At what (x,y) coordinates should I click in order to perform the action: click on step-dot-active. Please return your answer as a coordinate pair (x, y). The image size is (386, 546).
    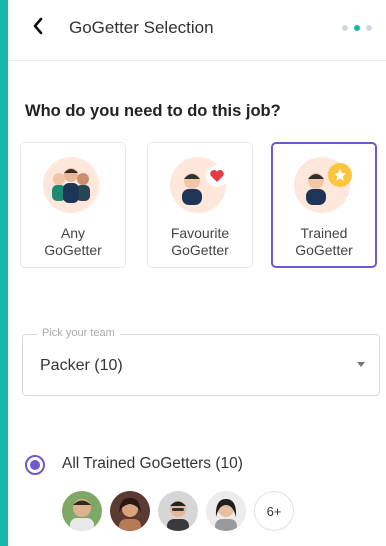
    Looking at the image, I should click on (357, 28).